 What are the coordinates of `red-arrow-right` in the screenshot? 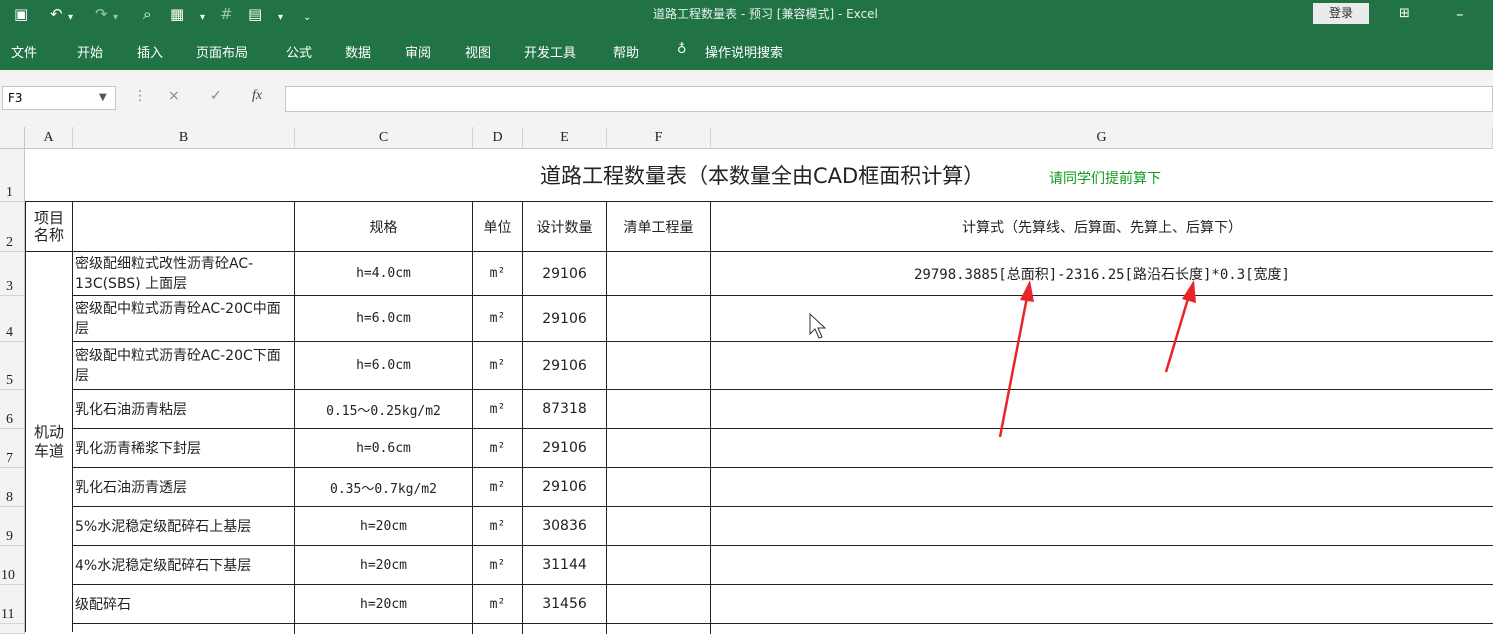 It's located at (1180, 326).